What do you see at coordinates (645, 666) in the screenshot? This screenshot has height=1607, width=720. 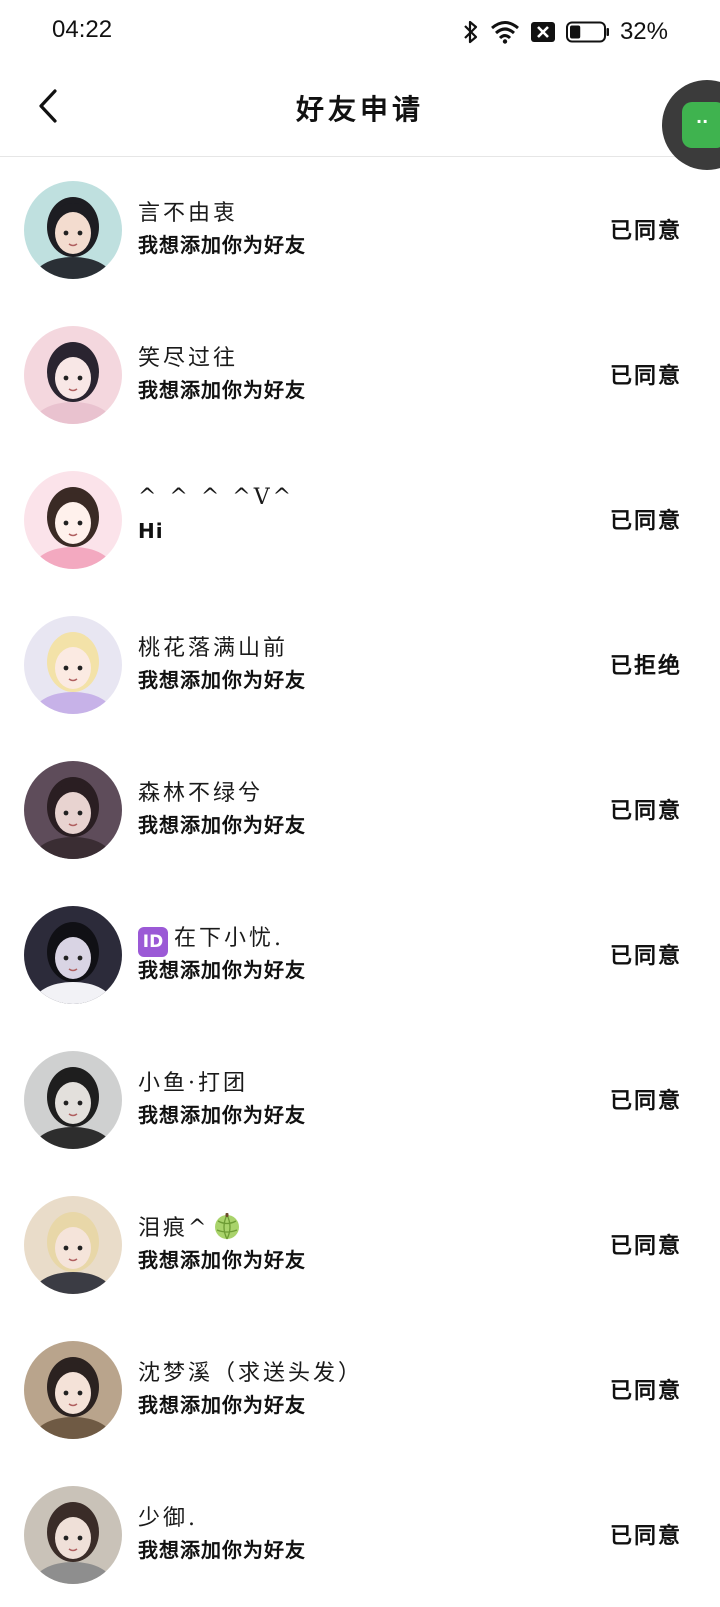 I see `request-status: 已拒绝` at bounding box center [645, 666].